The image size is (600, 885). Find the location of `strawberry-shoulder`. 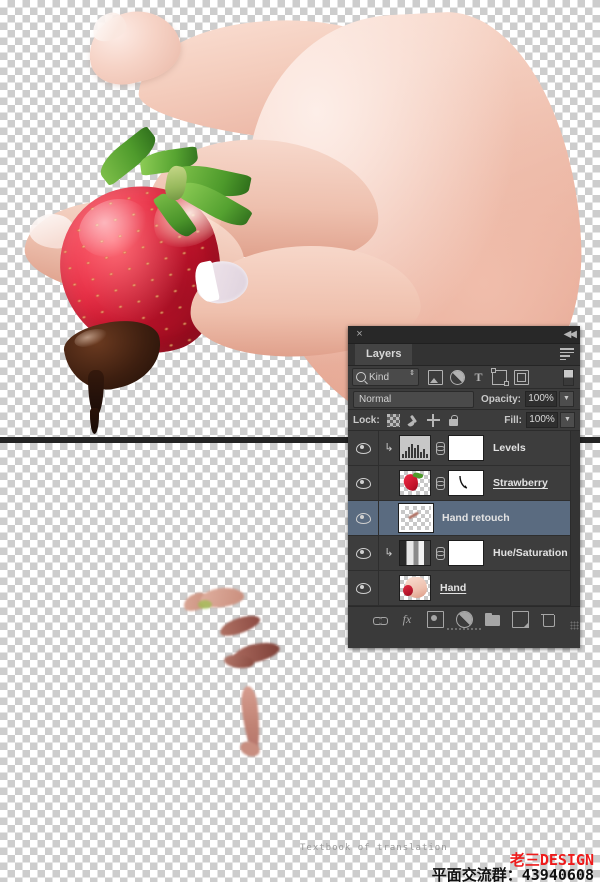

strawberry-shoulder is located at coordinates (187, 217).